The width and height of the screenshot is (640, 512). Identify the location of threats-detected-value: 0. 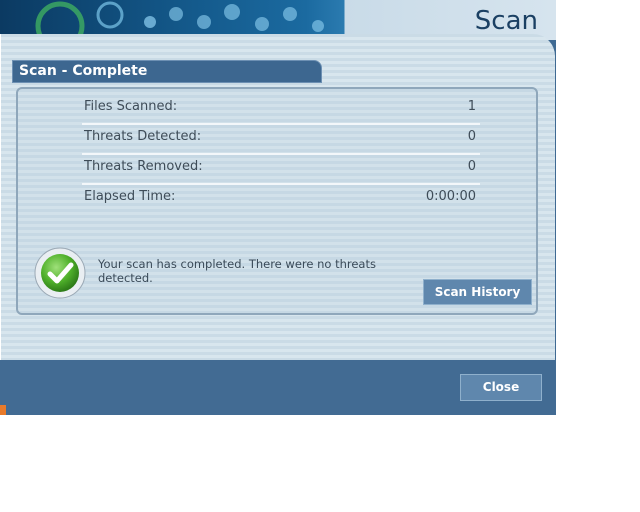
(471, 136).